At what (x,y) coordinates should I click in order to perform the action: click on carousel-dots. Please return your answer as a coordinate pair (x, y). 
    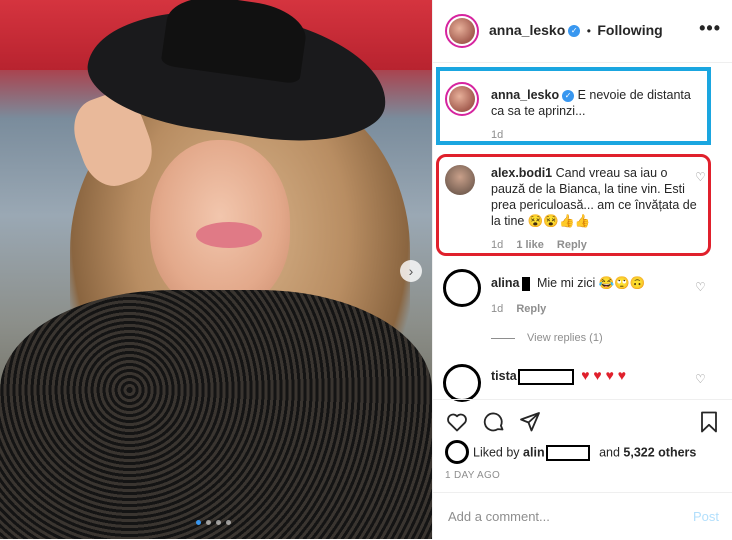
    Looking at the image, I should click on (213, 522).